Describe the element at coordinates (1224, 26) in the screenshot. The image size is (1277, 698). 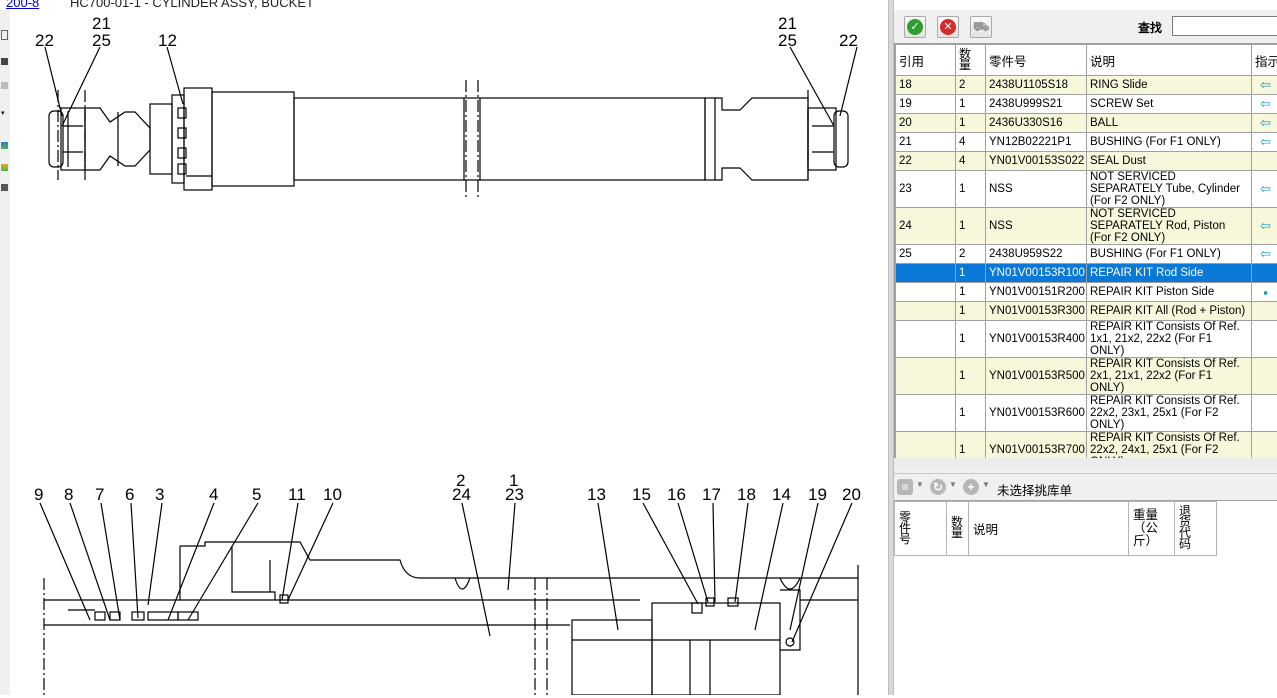
I see `search-input` at that location.